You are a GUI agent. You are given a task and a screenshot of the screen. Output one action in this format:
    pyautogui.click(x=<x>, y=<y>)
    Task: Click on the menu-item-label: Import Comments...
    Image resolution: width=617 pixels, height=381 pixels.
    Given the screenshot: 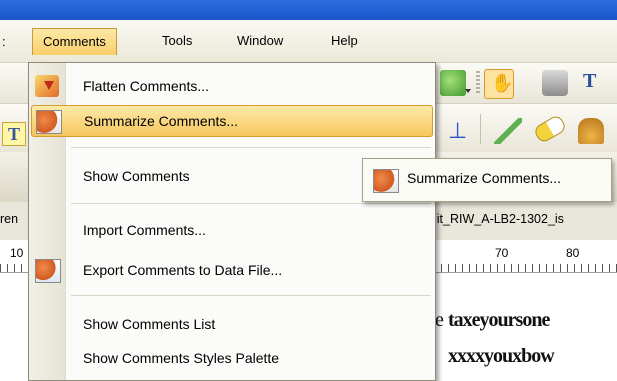 What is the action you would take?
    pyautogui.click(x=144, y=230)
    